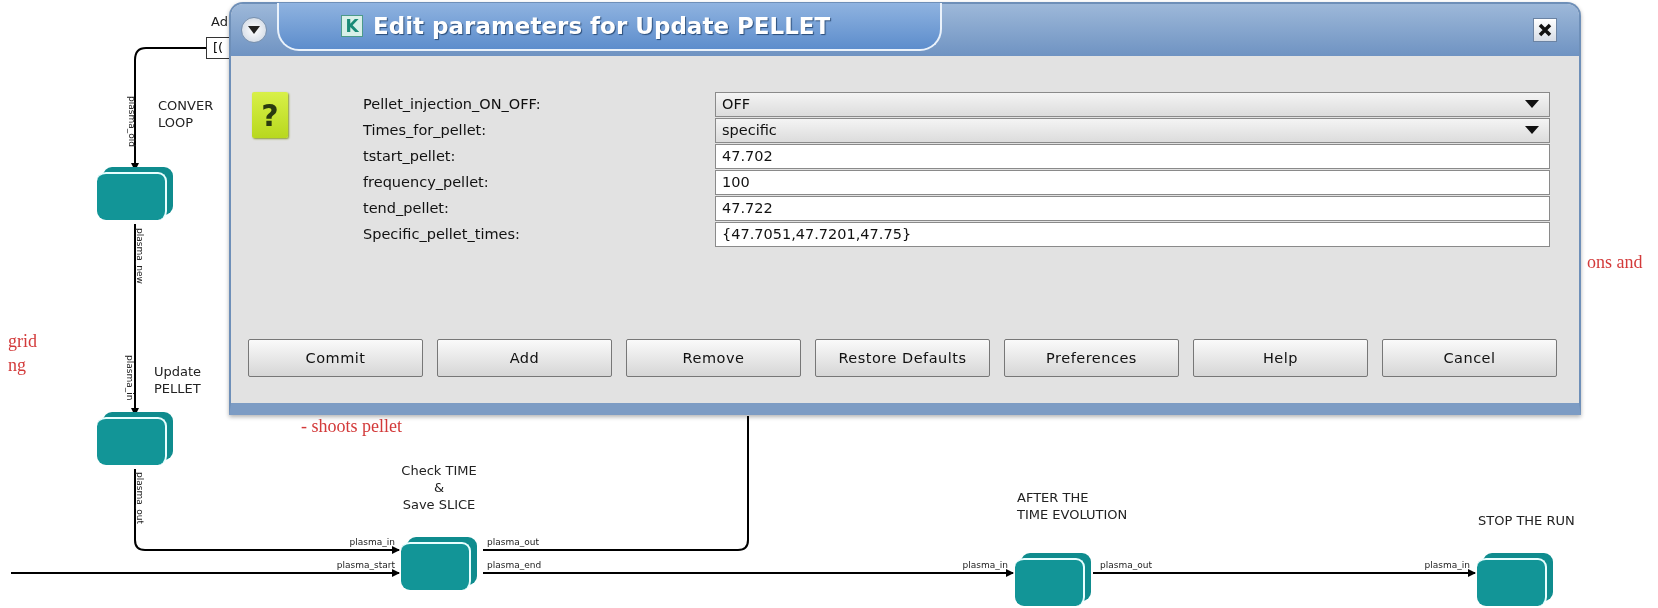 The width and height of the screenshot is (1658, 608). What do you see at coordinates (1132, 104) in the screenshot?
I see `dropdown: OFF` at bounding box center [1132, 104].